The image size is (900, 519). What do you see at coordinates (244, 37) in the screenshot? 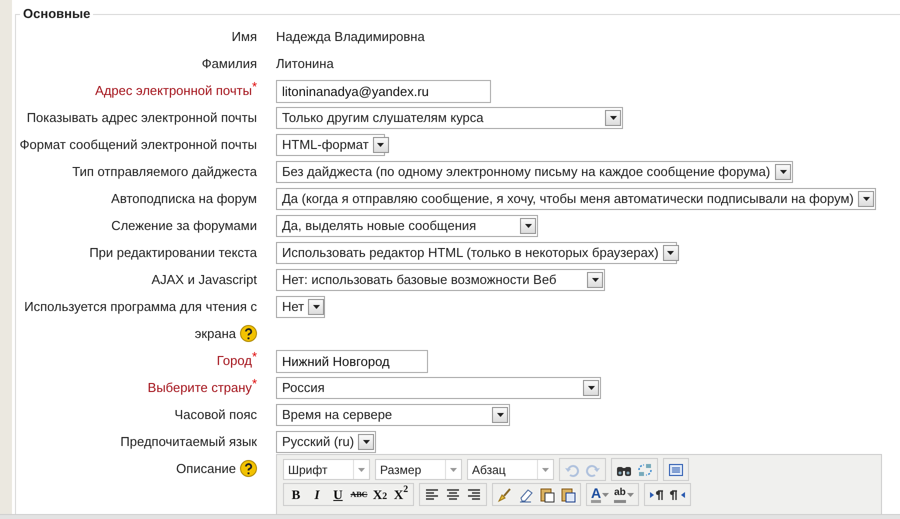
I see `field-label: Имя` at bounding box center [244, 37].